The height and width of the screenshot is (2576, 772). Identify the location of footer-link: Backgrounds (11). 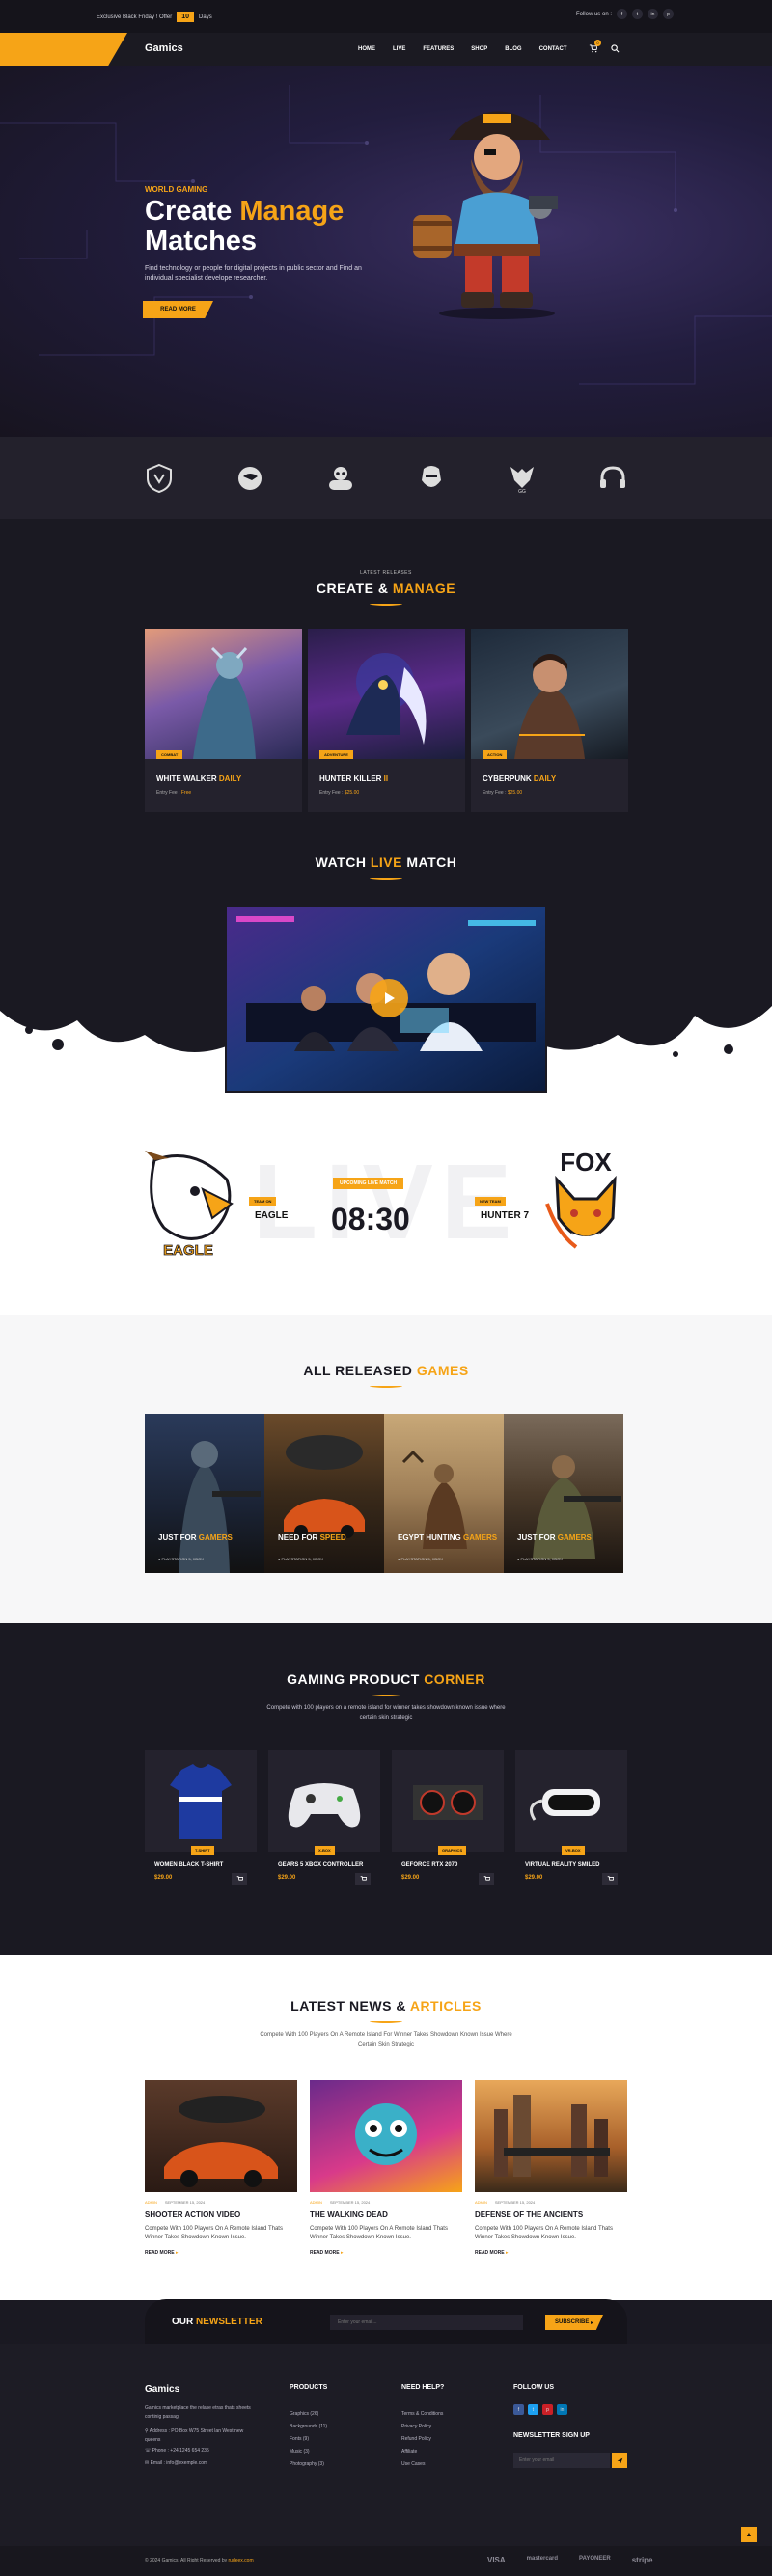
(308, 2427).